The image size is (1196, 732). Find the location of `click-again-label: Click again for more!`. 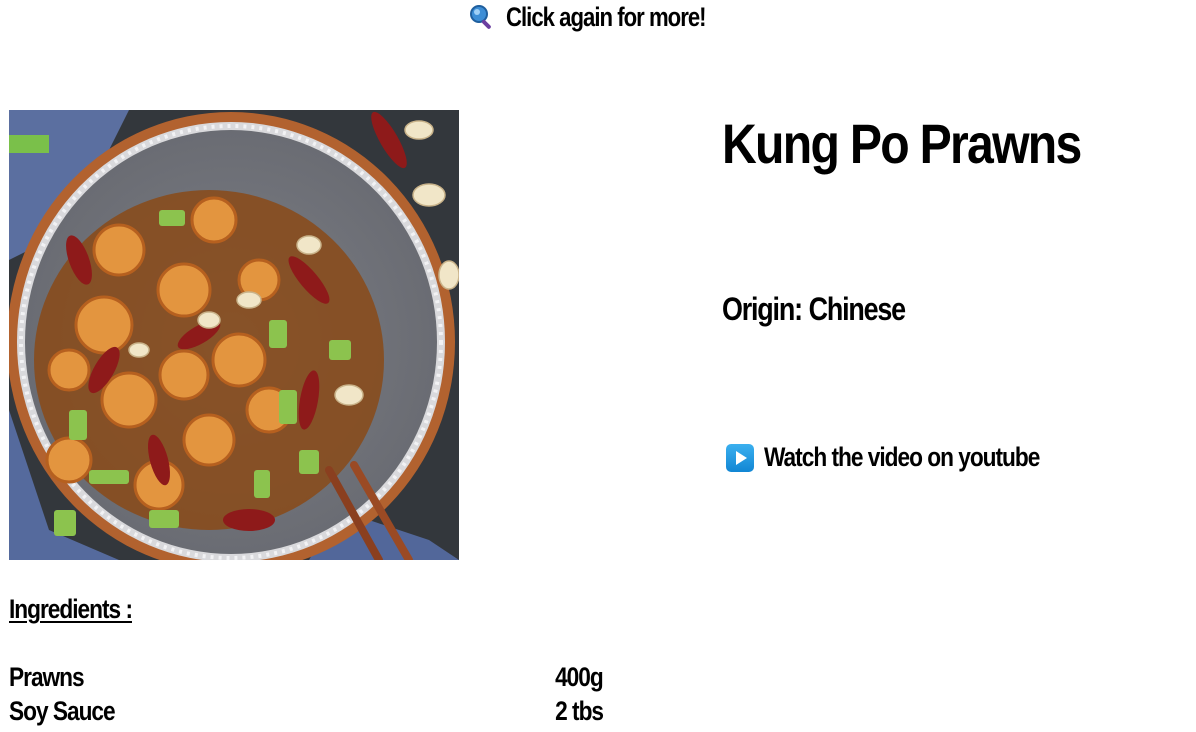

click-again-label: Click again for more! is located at coordinates (606, 16).